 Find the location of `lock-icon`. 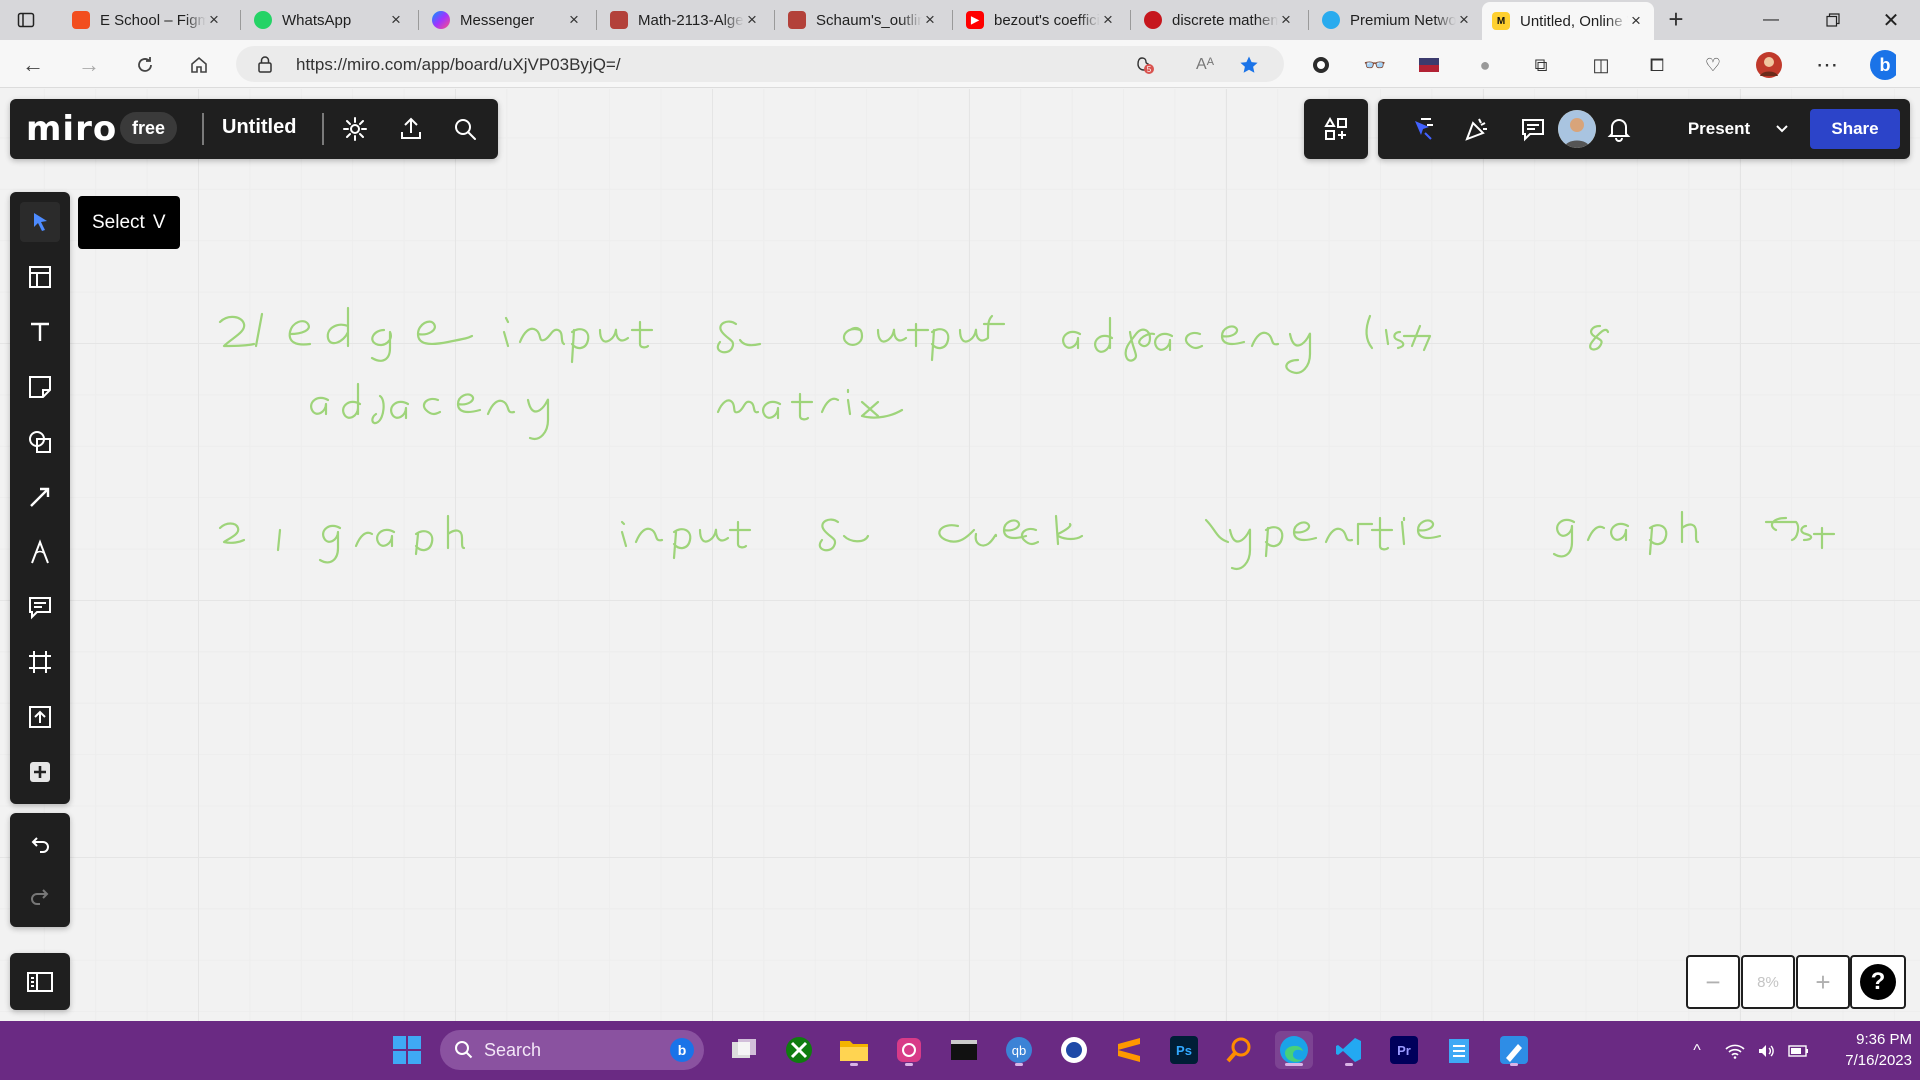

lock-icon is located at coordinates (265, 64).